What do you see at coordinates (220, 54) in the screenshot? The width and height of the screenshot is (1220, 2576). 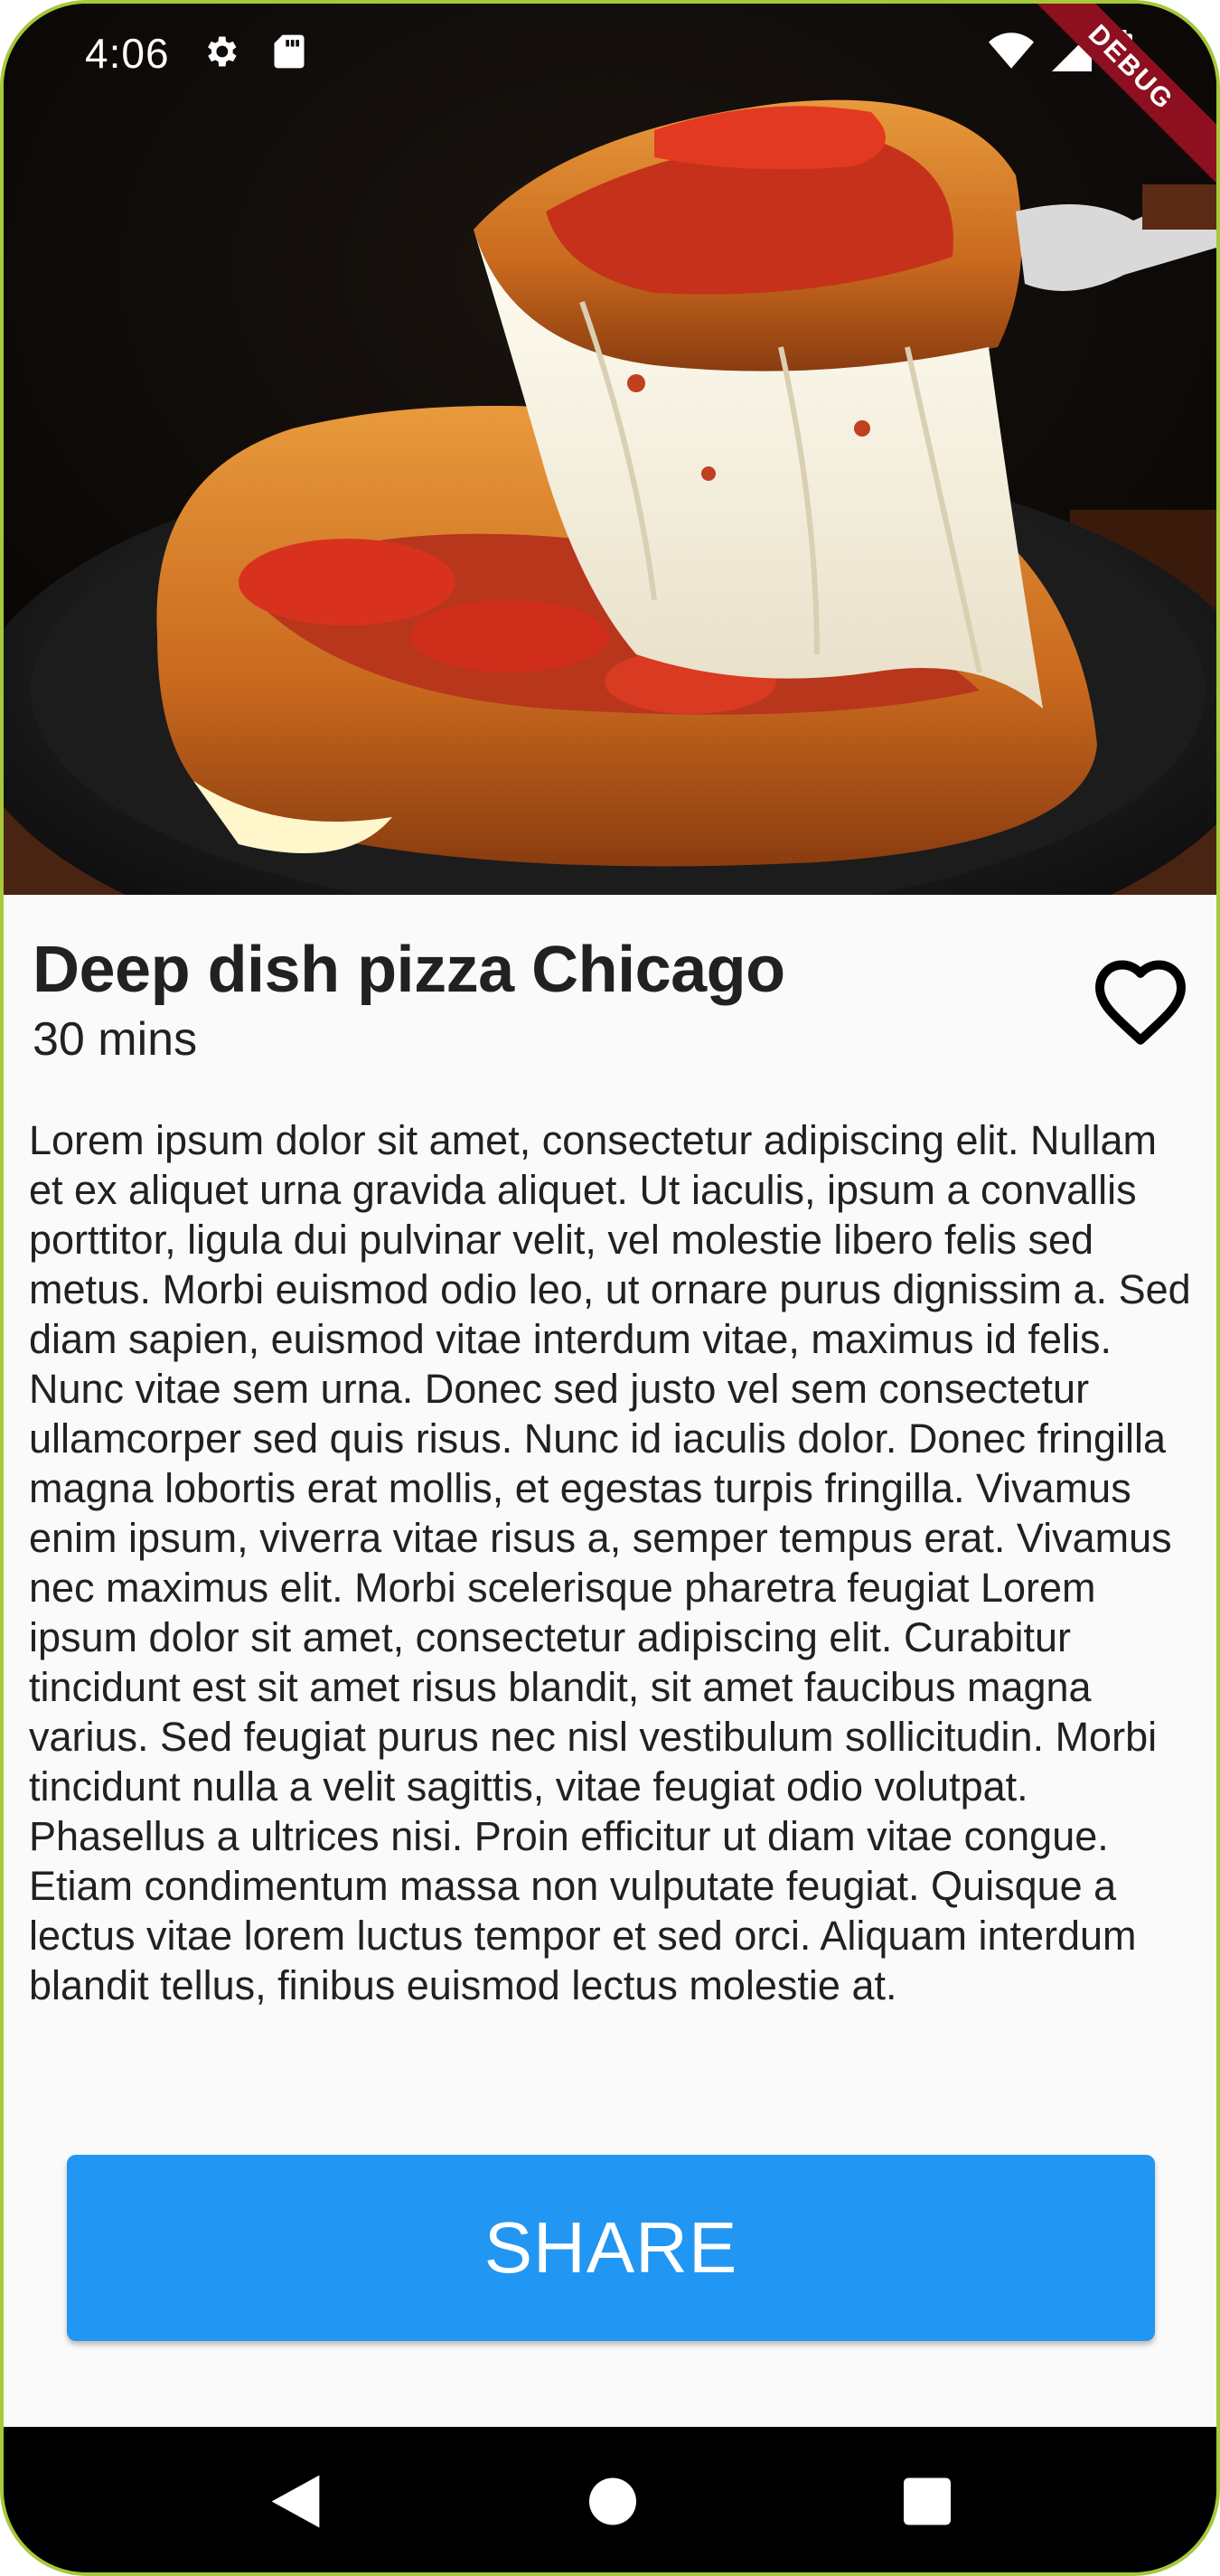 I see `gear-icon` at bounding box center [220, 54].